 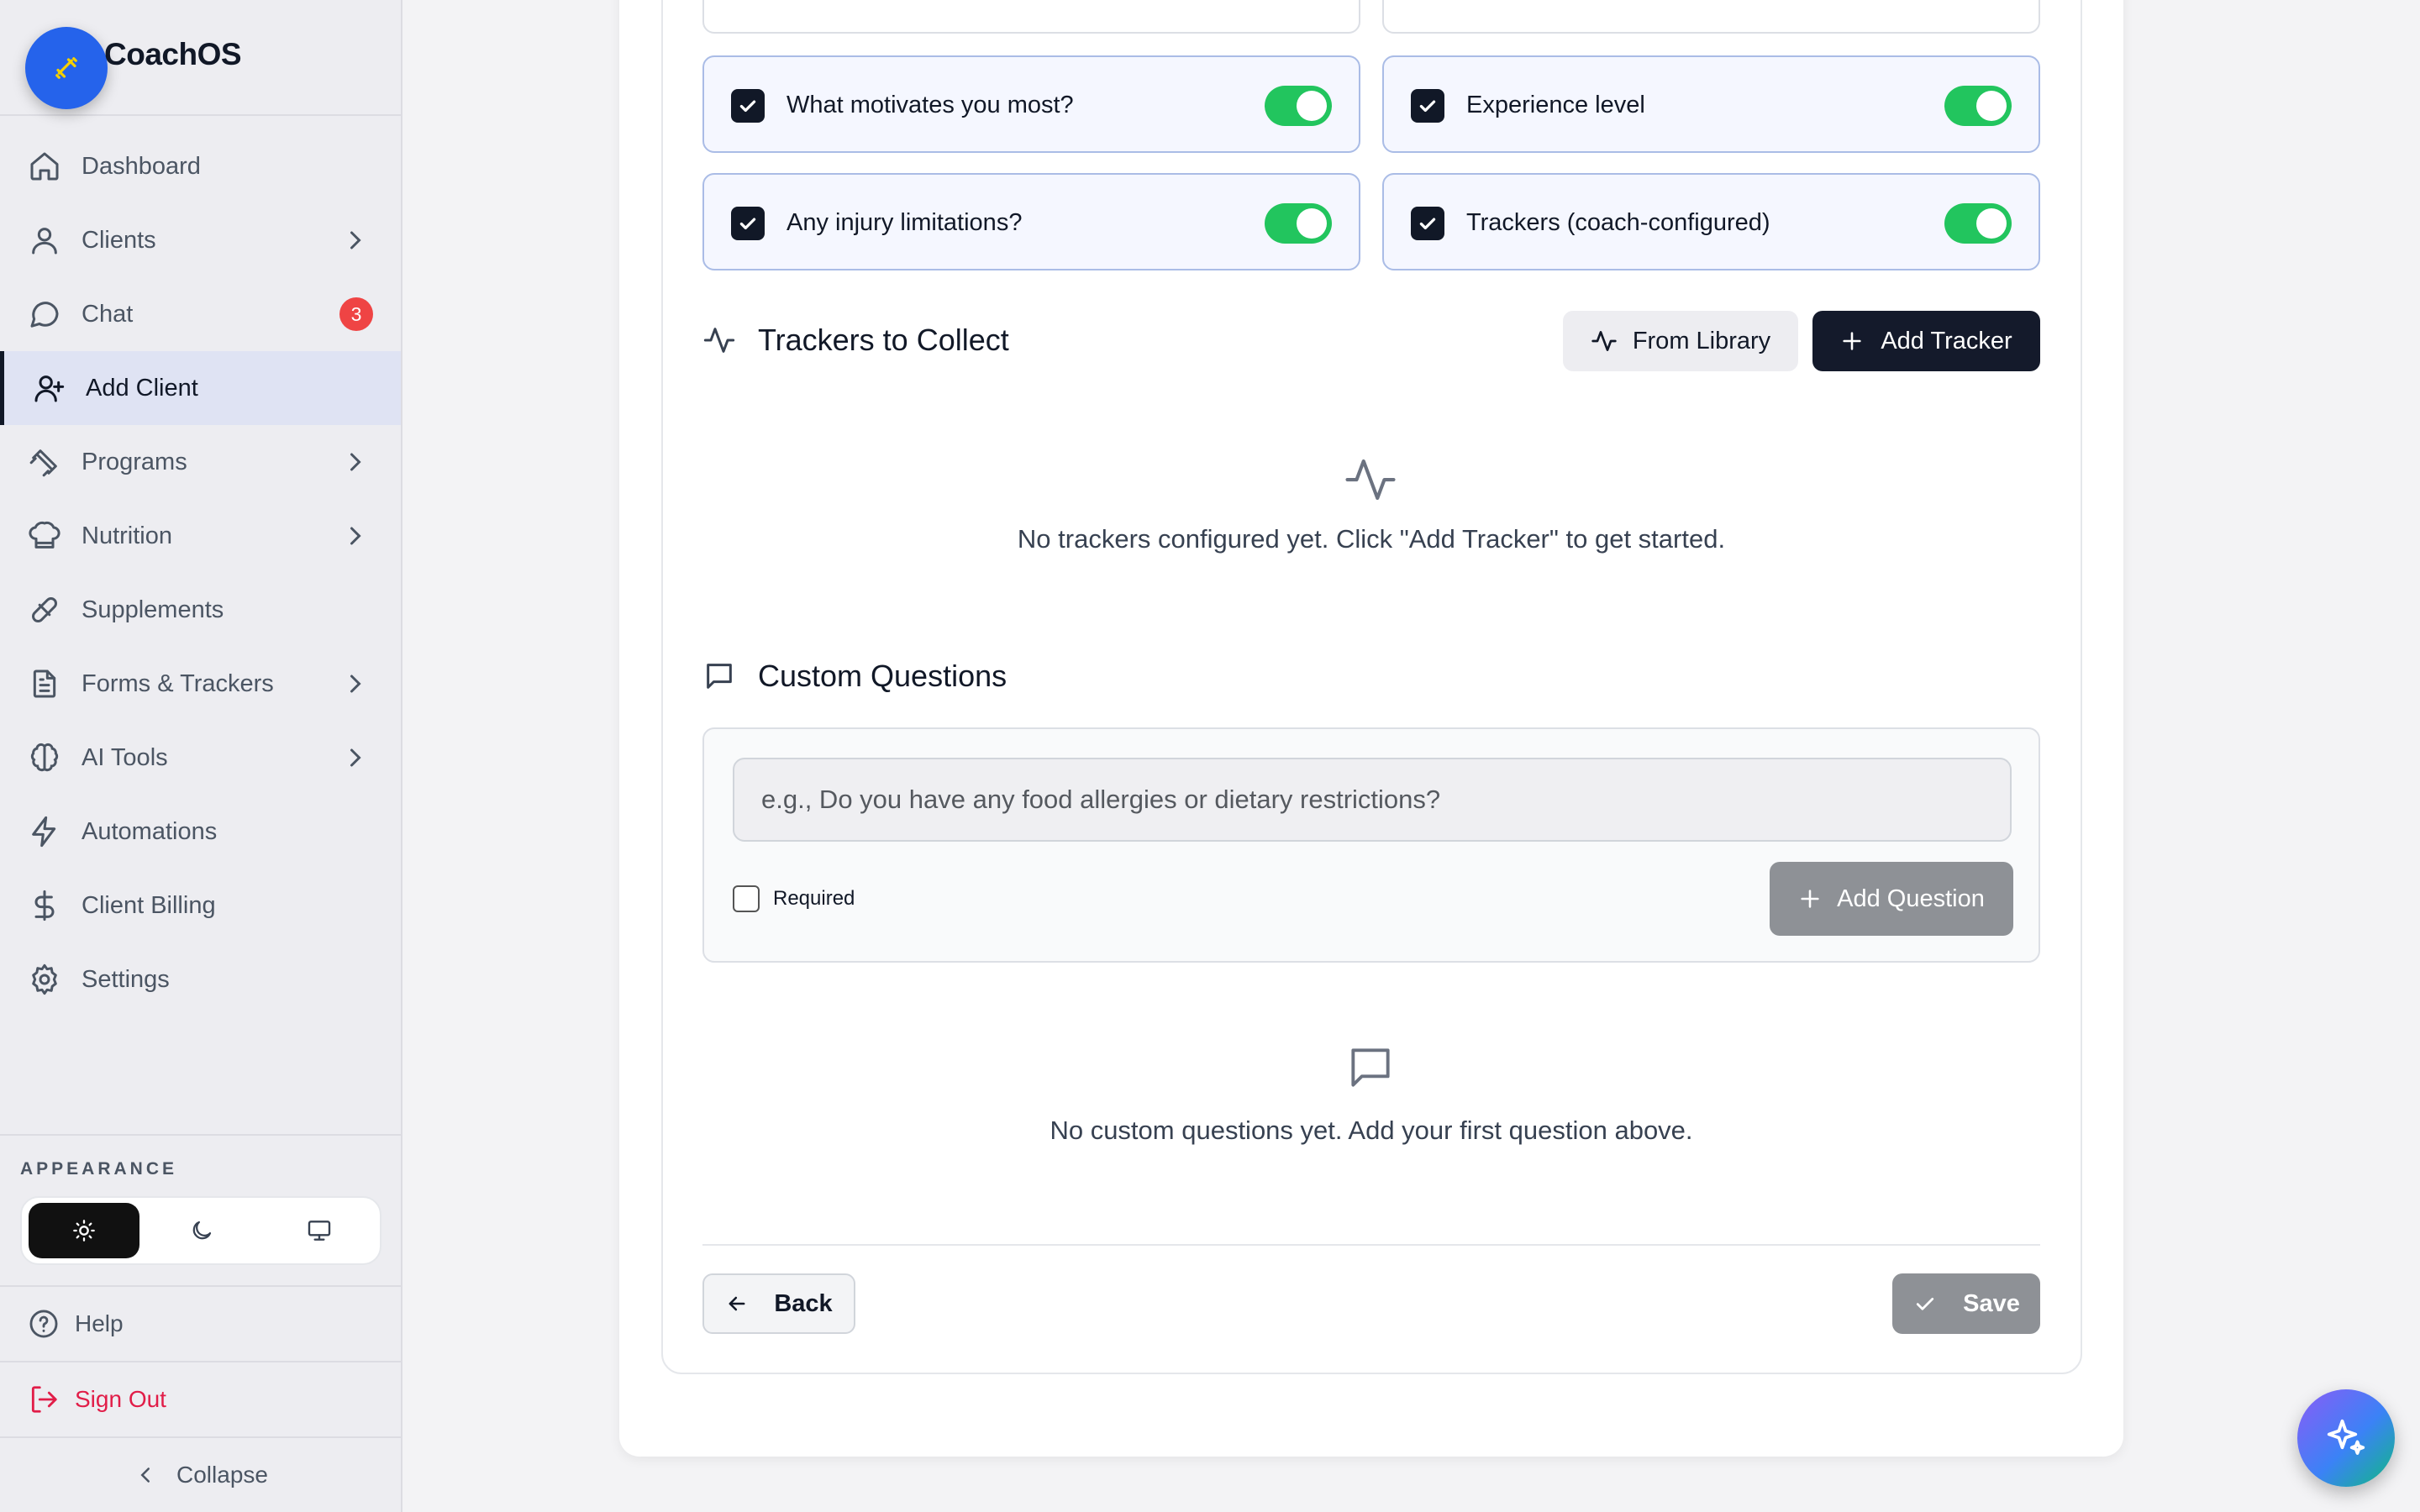 I want to click on sidebar-item-settings: Settings, so click(x=200, y=979).